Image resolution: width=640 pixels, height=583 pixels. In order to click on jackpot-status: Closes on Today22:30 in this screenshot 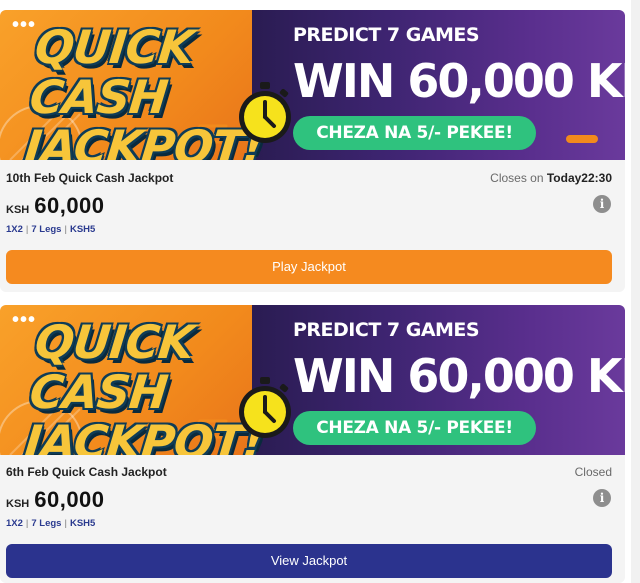, I will do `click(551, 178)`.